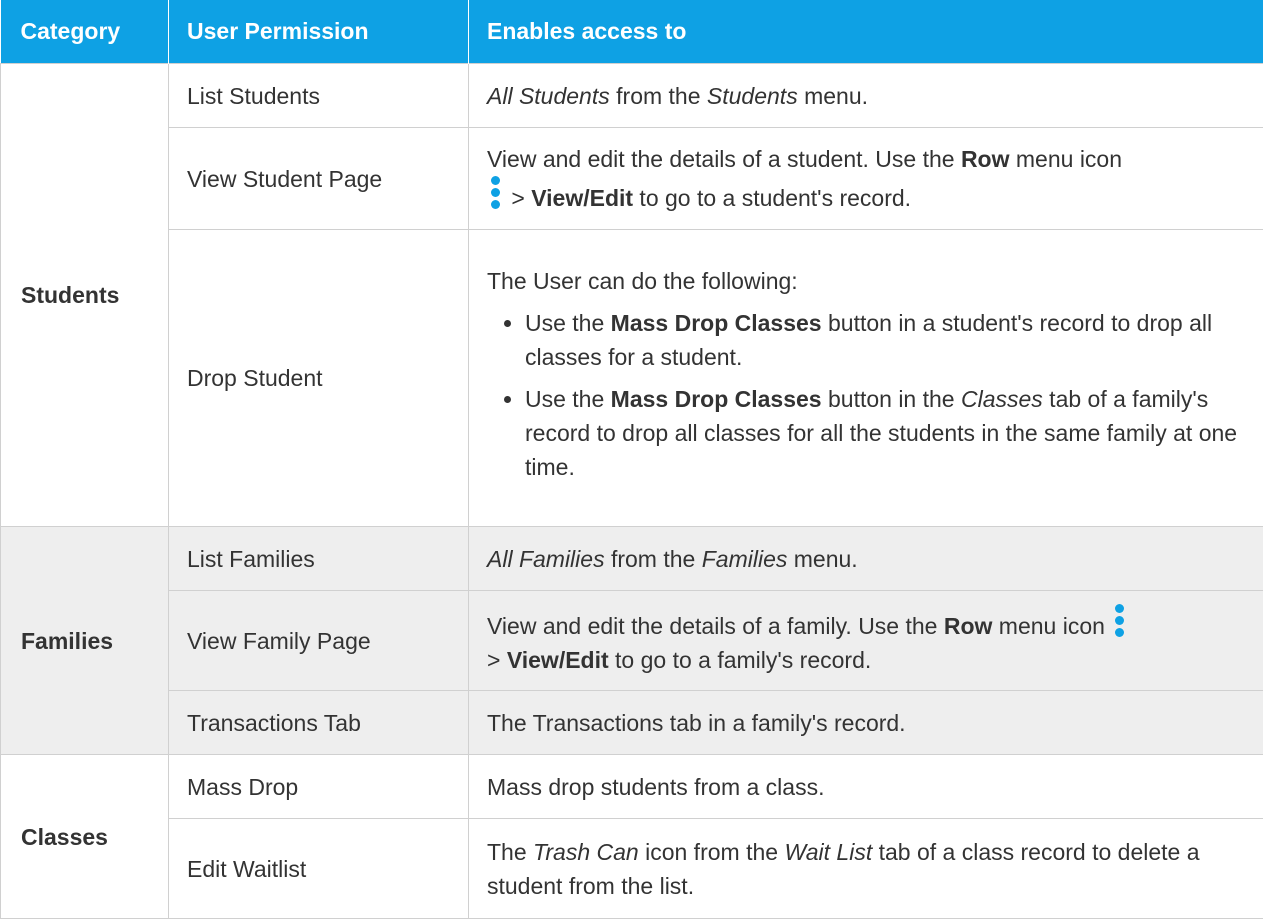  I want to click on permission-name: Drop Student, so click(318, 378).